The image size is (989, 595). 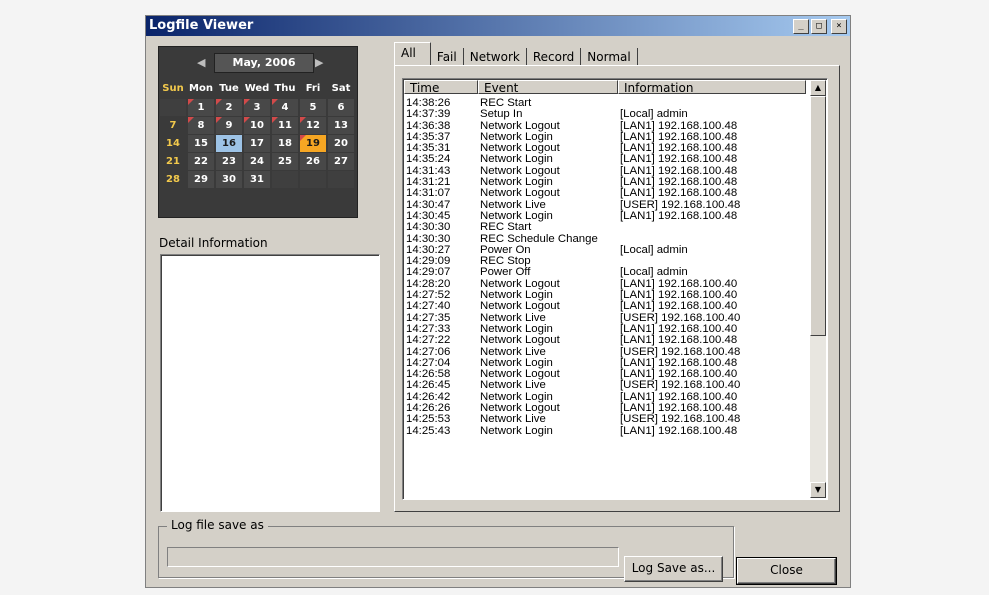 What do you see at coordinates (818, 216) in the screenshot?
I see `scroll-thumb` at bounding box center [818, 216].